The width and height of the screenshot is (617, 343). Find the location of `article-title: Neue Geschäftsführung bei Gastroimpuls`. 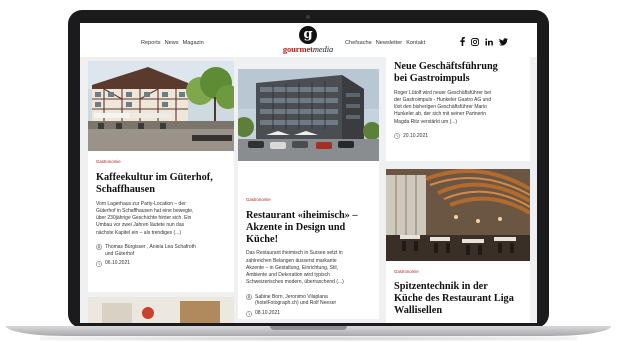

article-title: Neue Geschäftsführung bei Gastroimpuls is located at coordinates (459, 73).